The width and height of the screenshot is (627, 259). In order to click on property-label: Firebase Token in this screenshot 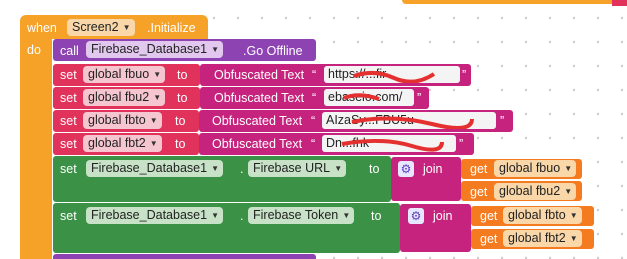, I will do `click(296, 215)`.